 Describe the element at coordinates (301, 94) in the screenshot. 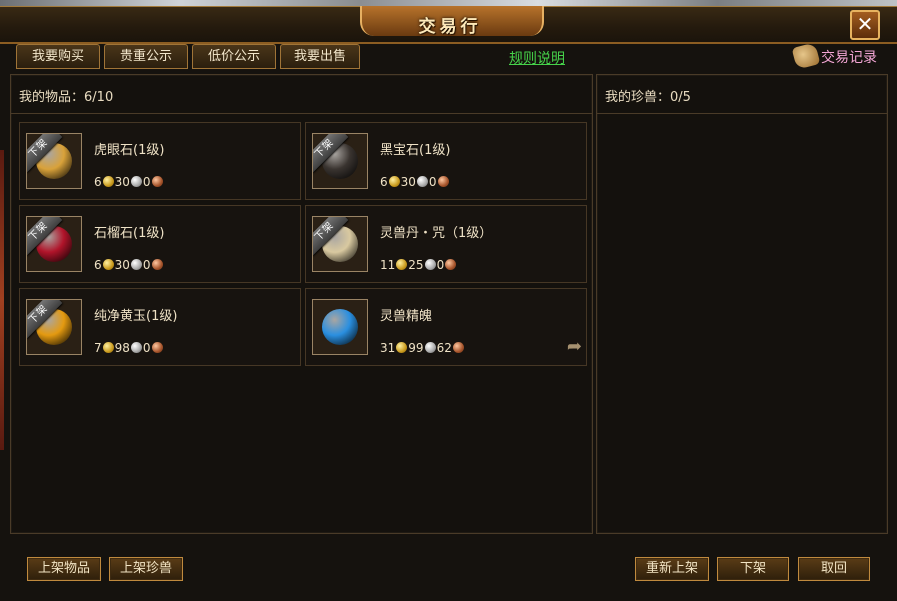

I see `items-panel-header: 我的物品：6/10` at that location.